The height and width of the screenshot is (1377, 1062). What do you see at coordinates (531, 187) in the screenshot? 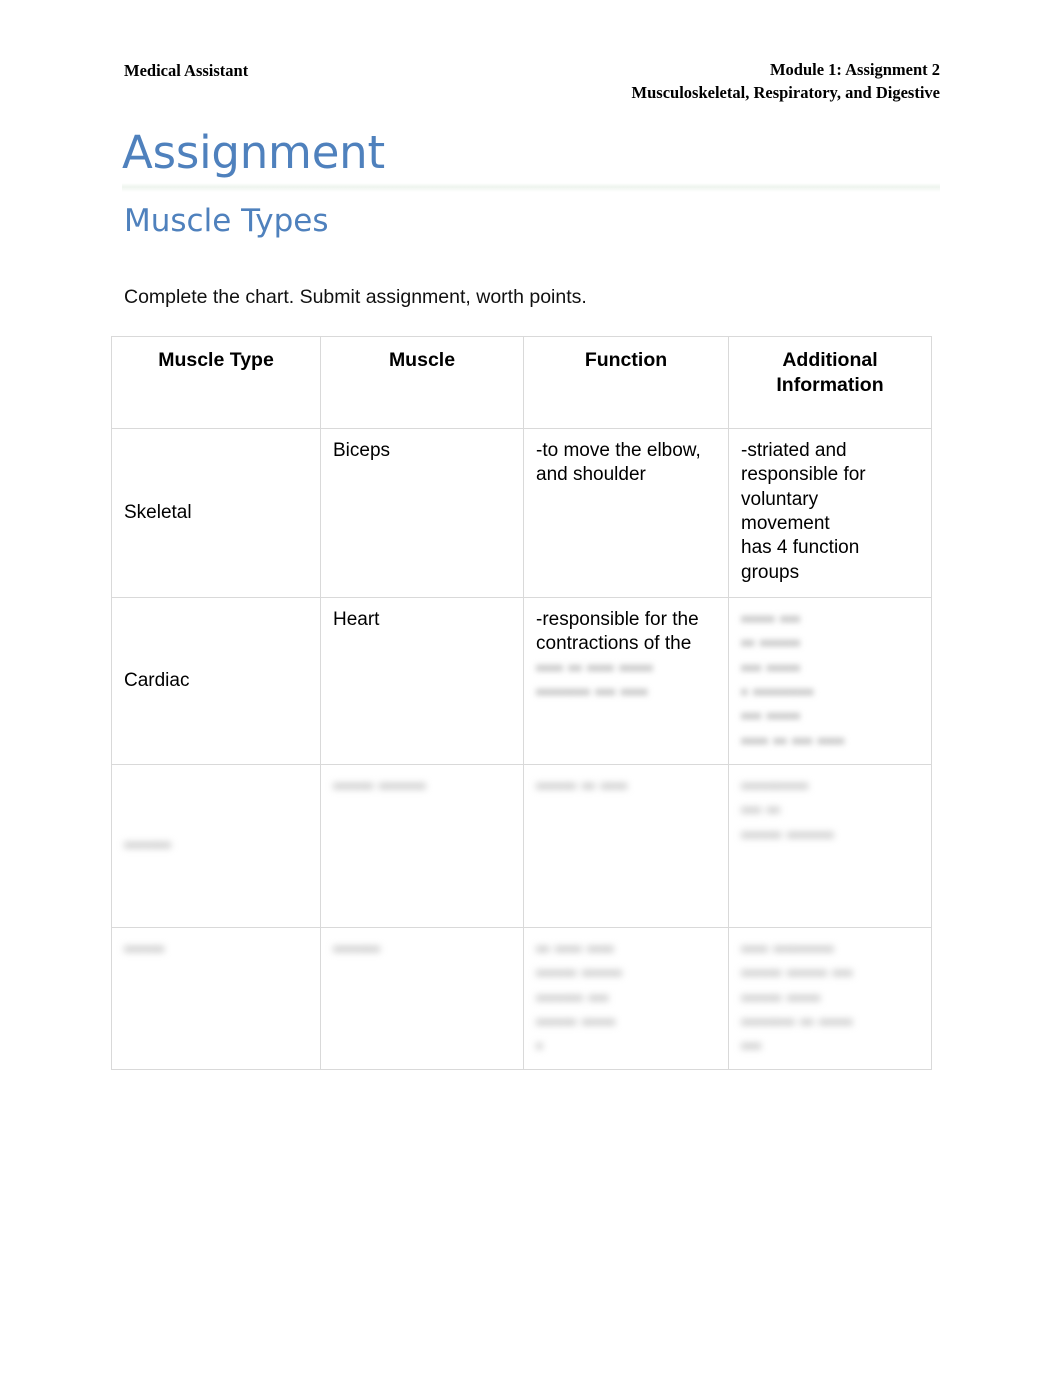
I see `title-divider` at bounding box center [531, 187].